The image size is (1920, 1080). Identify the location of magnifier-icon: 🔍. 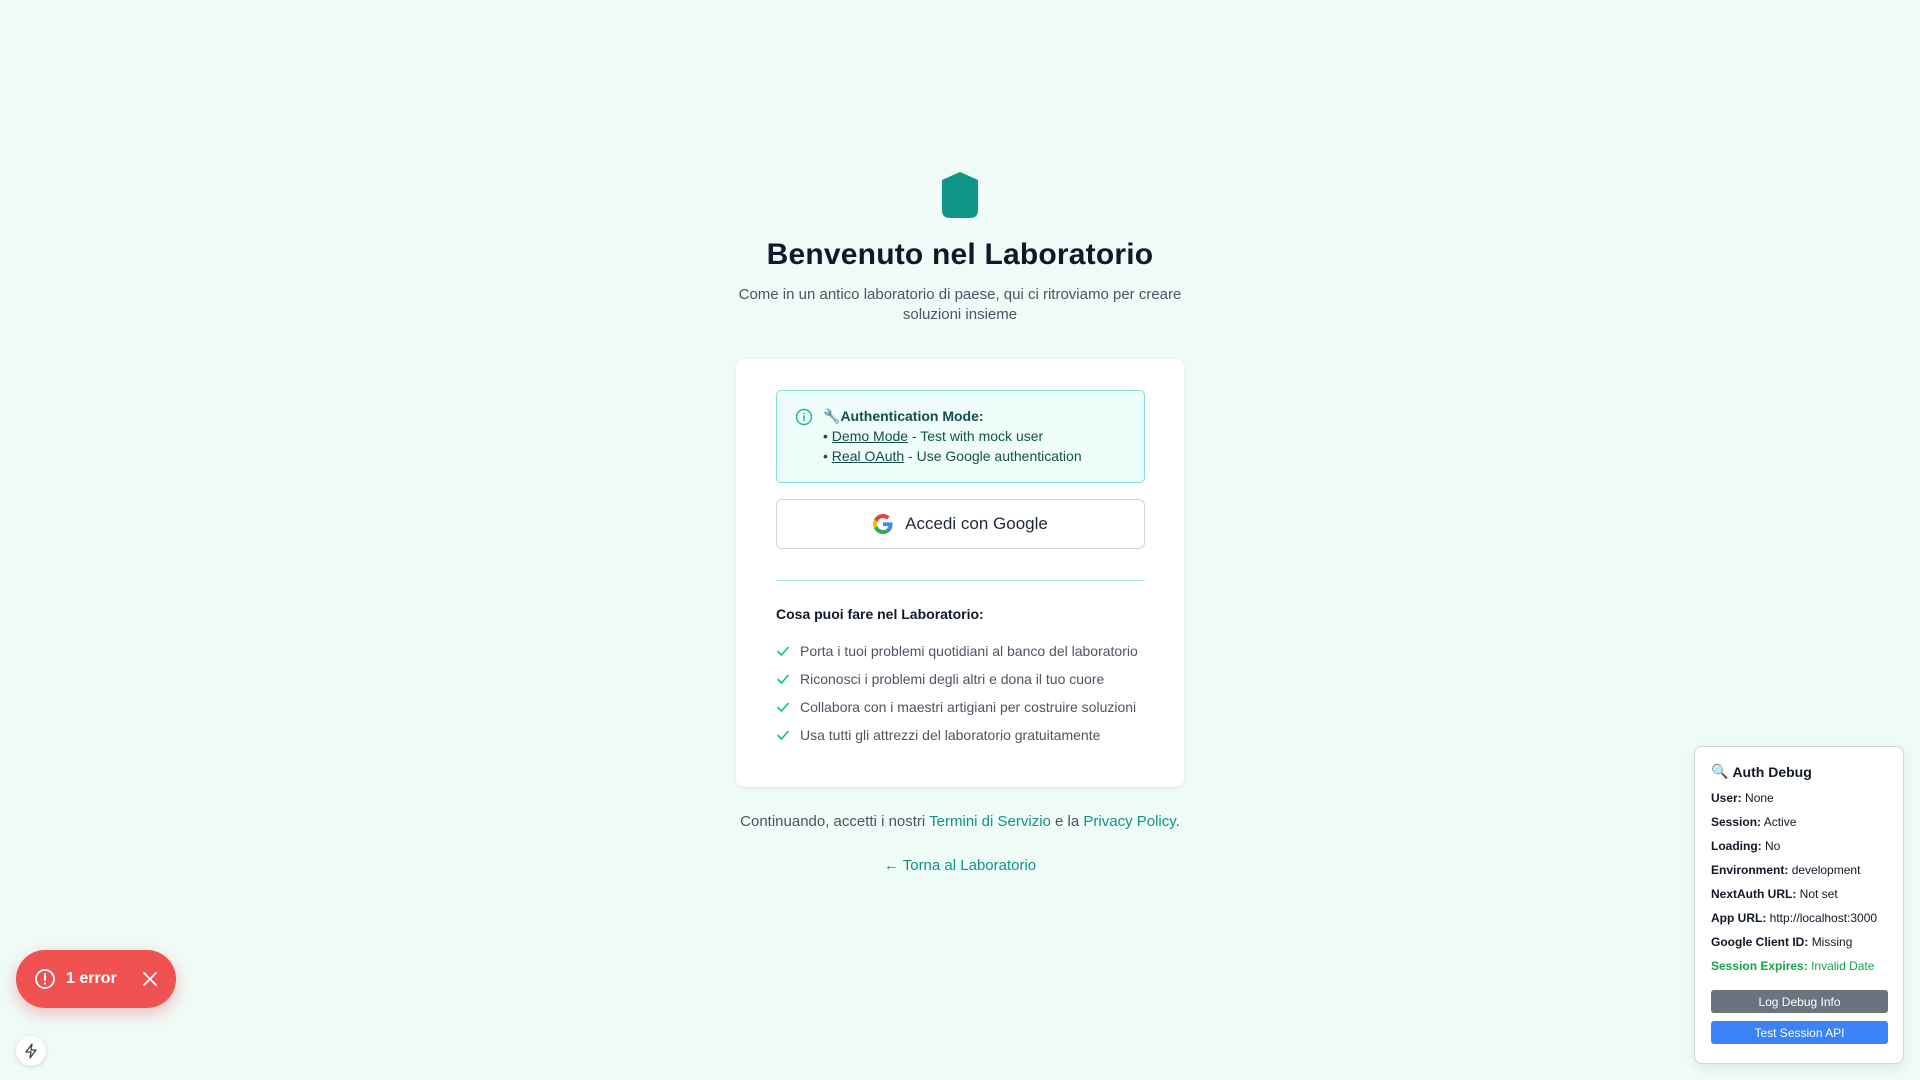
(1720, 771).